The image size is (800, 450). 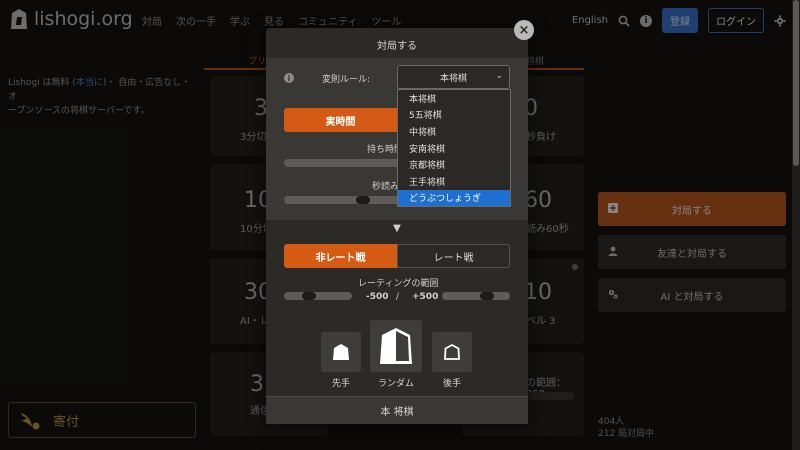 What do you see at coordinates (454, 198) in the screenshot?
I see `variant-option-highlighted: どうぶつしょうぎ` at bounding box center [454, 198].